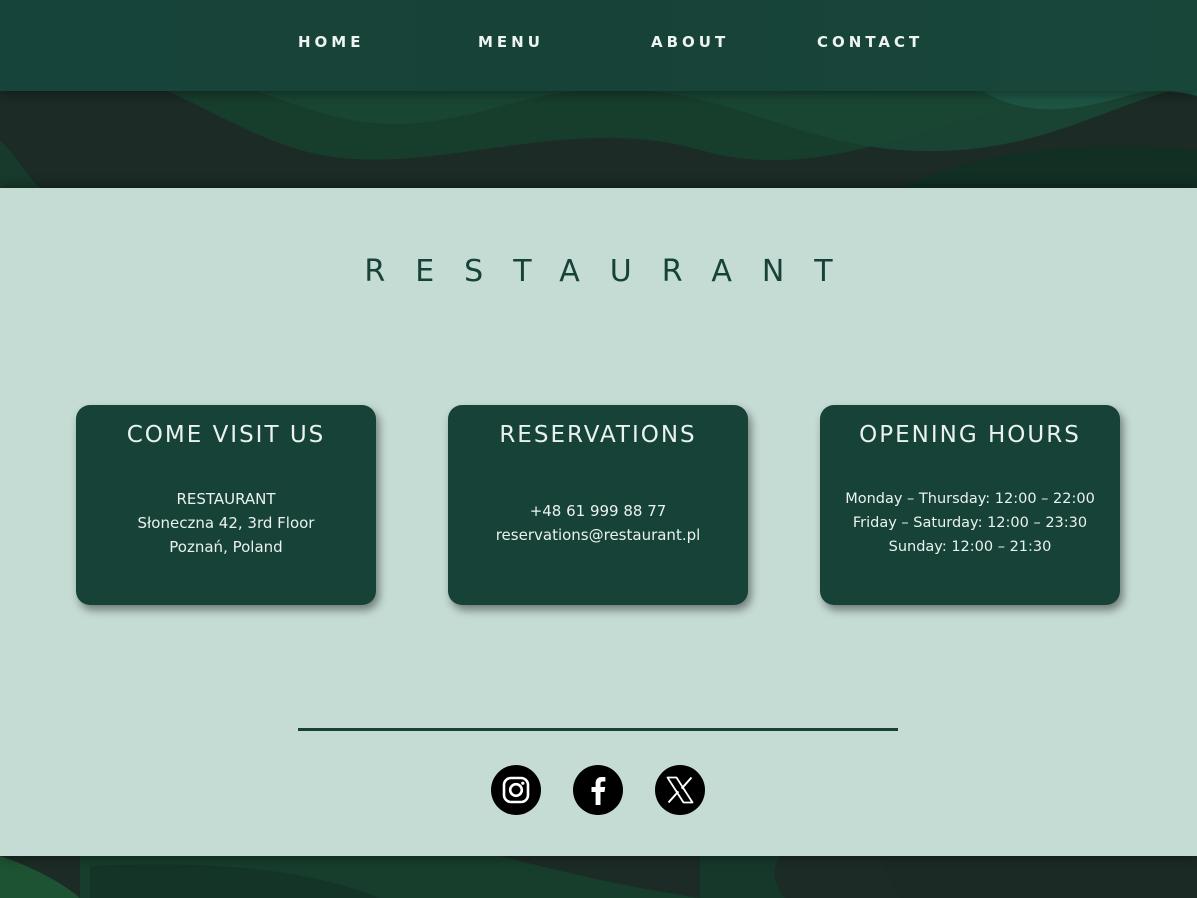  I want to click on nav-link-about: ABOUT, so click(690, 42).